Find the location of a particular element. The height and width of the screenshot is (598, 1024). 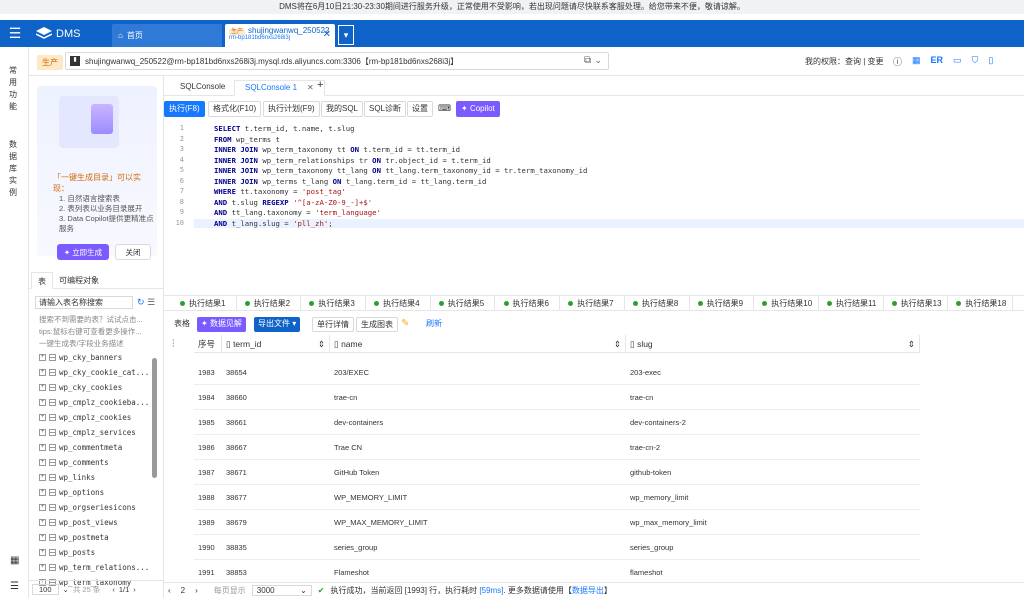

hint-generate: 一键生成表/字段业务描述 is located at coordinates (96, 343).